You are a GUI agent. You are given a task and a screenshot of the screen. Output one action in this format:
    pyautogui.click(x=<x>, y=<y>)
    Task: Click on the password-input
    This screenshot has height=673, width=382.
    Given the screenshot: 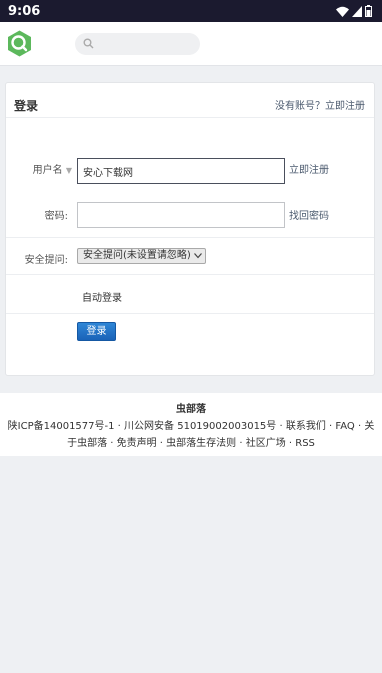 What is the action you would take?
    pyautogui.click(x=181, y=215)
    